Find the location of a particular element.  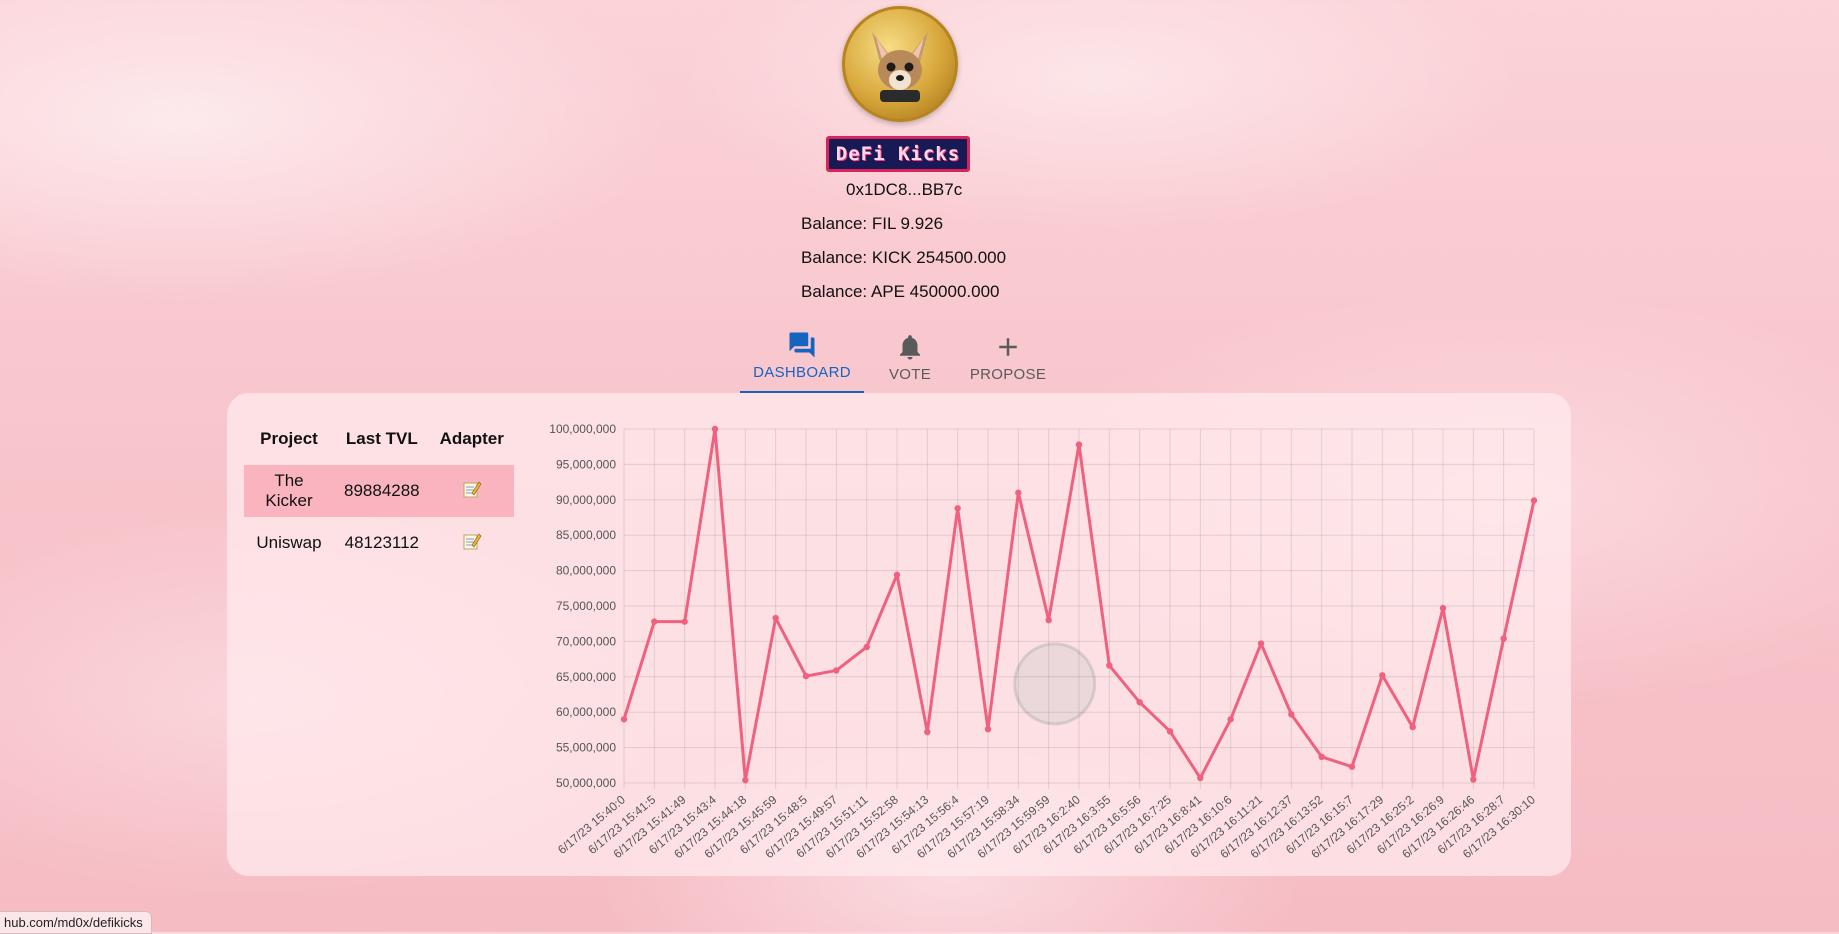

header-last-tvl: Last TVL is located at coordinates (381, 438).